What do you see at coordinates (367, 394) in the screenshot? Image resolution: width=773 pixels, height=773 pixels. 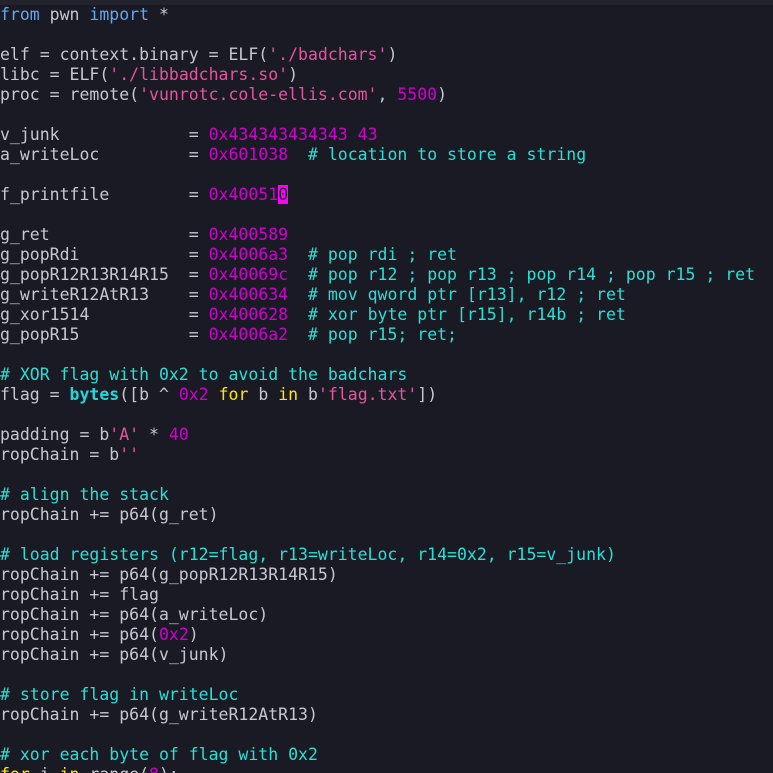 I see `code-token-str: 'flag.txt'` at bounding box center [367, 394].